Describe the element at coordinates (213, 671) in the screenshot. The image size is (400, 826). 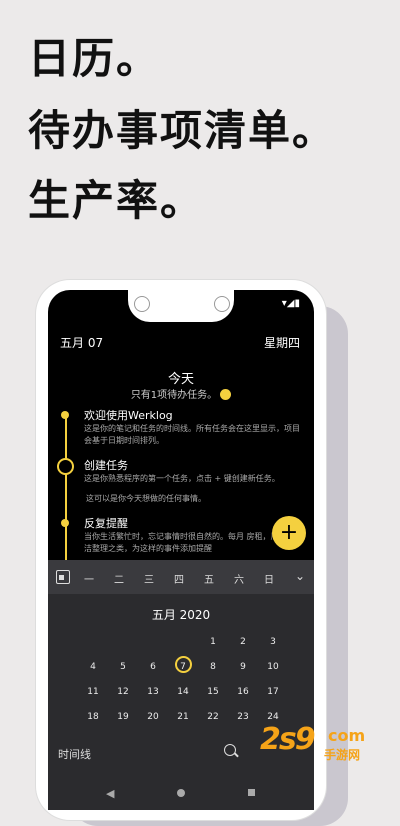
I see `calendar-day: 8` at that location.